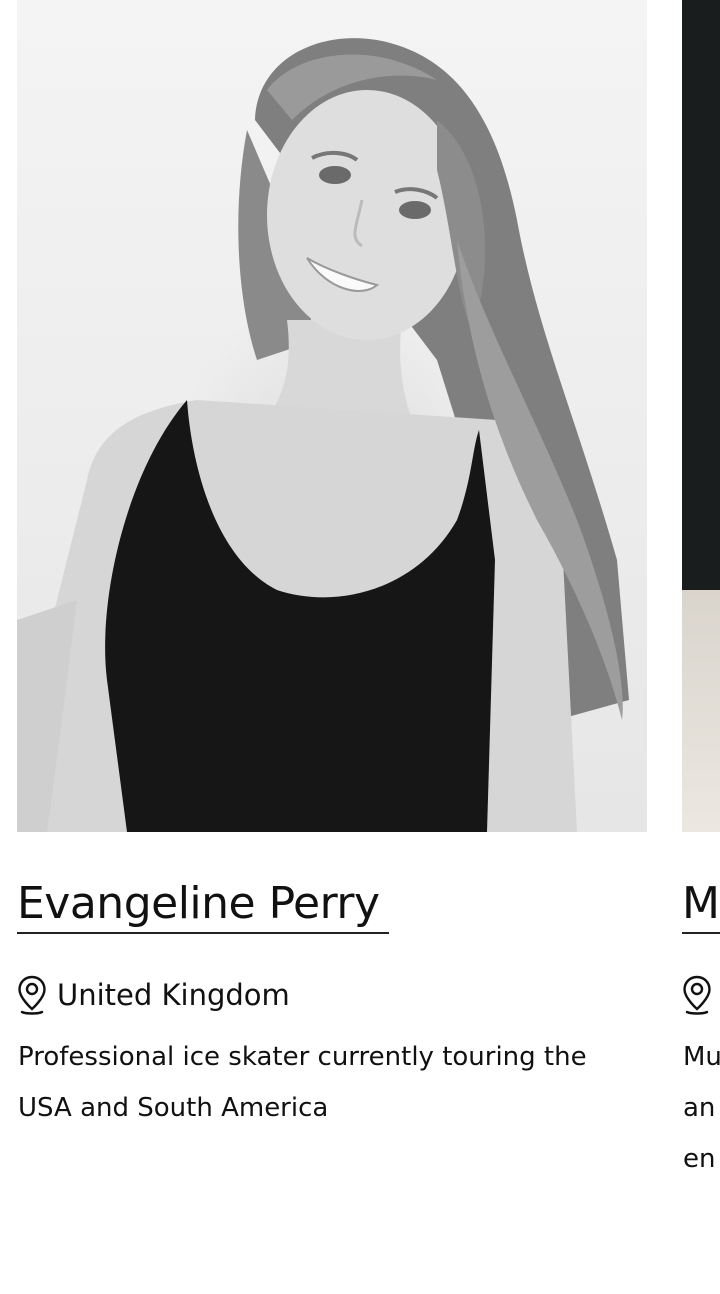 This screenshot has width=720, height=1294. I want to click on bio-line: en, so click(699, 1159).